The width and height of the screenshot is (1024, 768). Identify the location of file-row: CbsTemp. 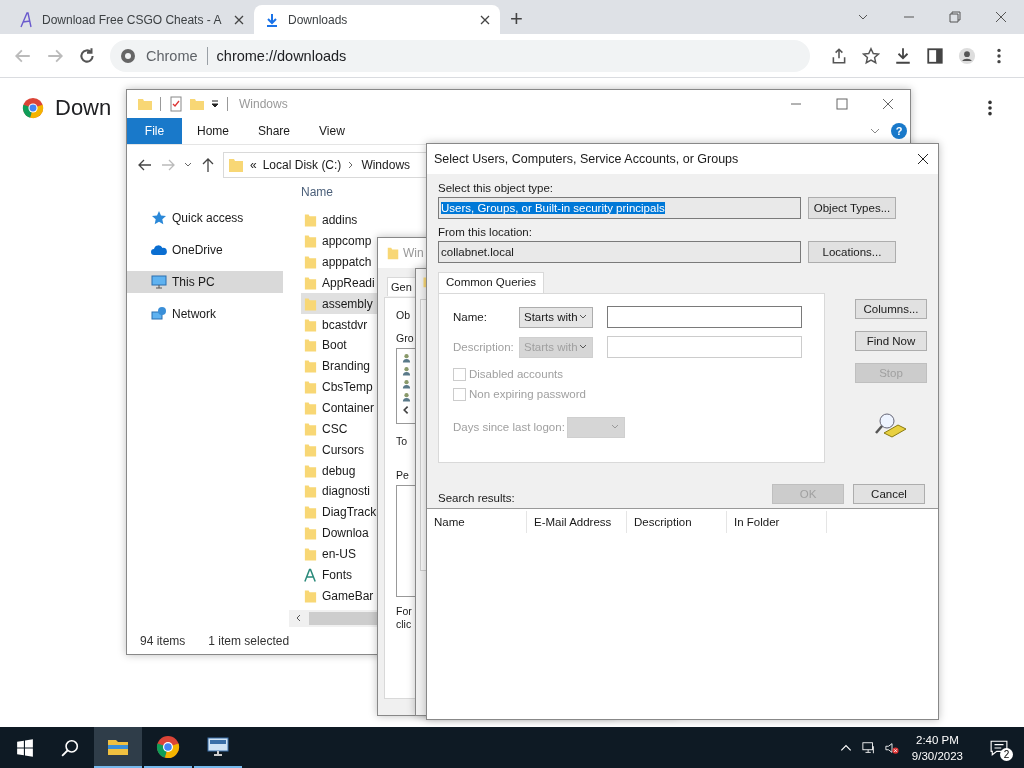
(339, 387).